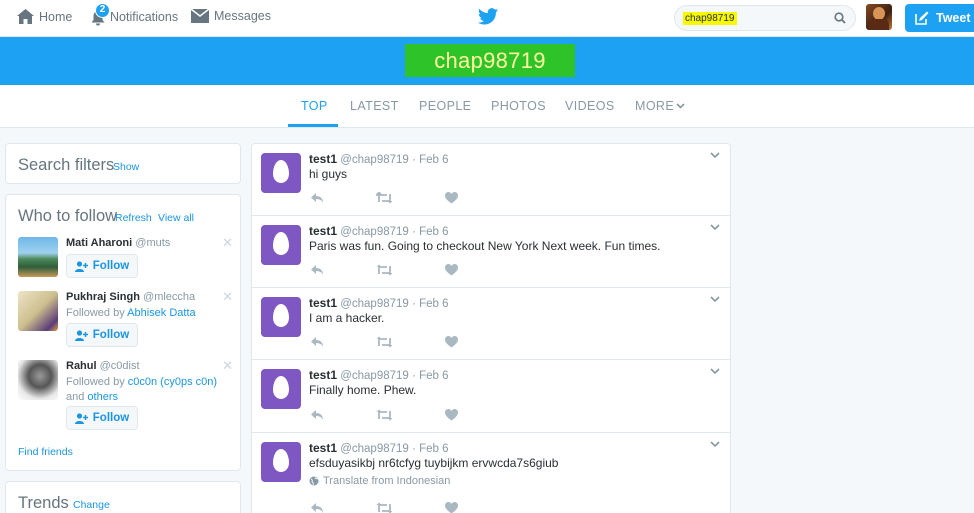 Image resolution: width=974 pixels, height=513 pixels. Describe the element at coordinates (126, 167) in the screenshot. I see `search-filters-show-link: Show` at that location.